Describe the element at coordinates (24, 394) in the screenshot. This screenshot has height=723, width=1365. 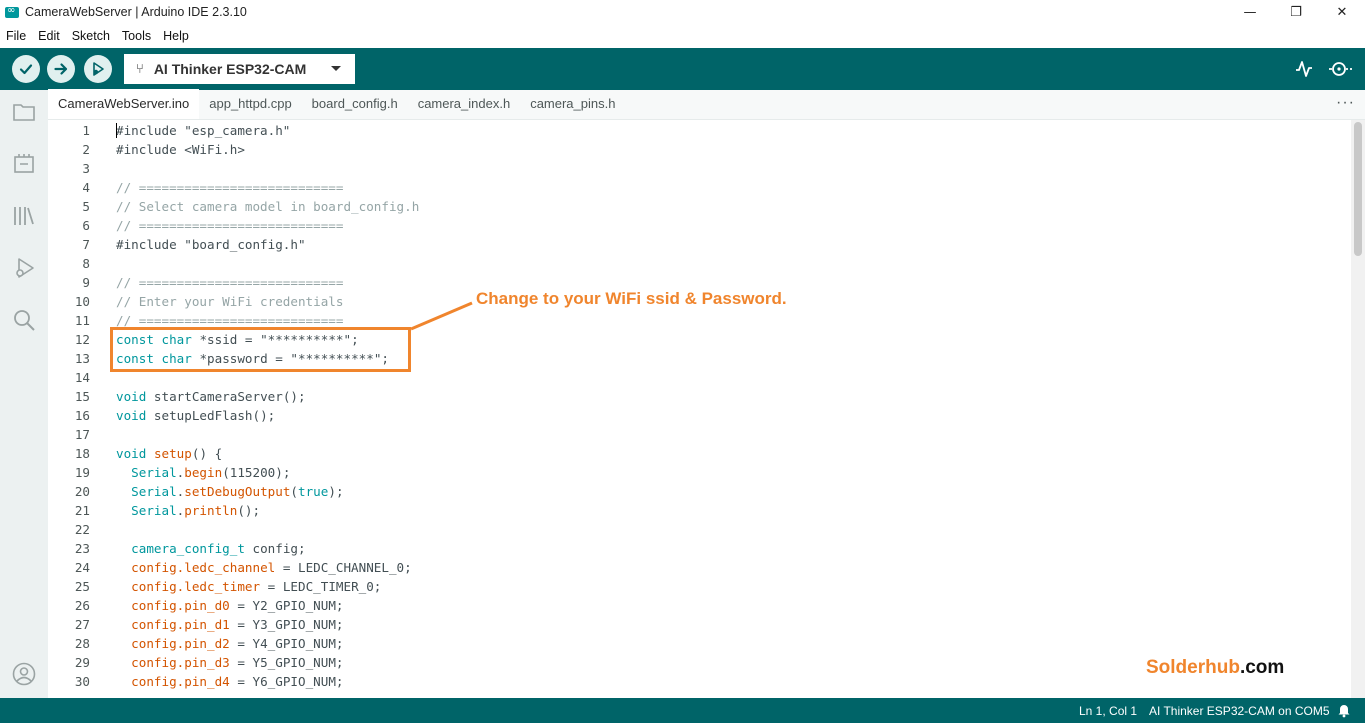
I see `sidebar` at that location.